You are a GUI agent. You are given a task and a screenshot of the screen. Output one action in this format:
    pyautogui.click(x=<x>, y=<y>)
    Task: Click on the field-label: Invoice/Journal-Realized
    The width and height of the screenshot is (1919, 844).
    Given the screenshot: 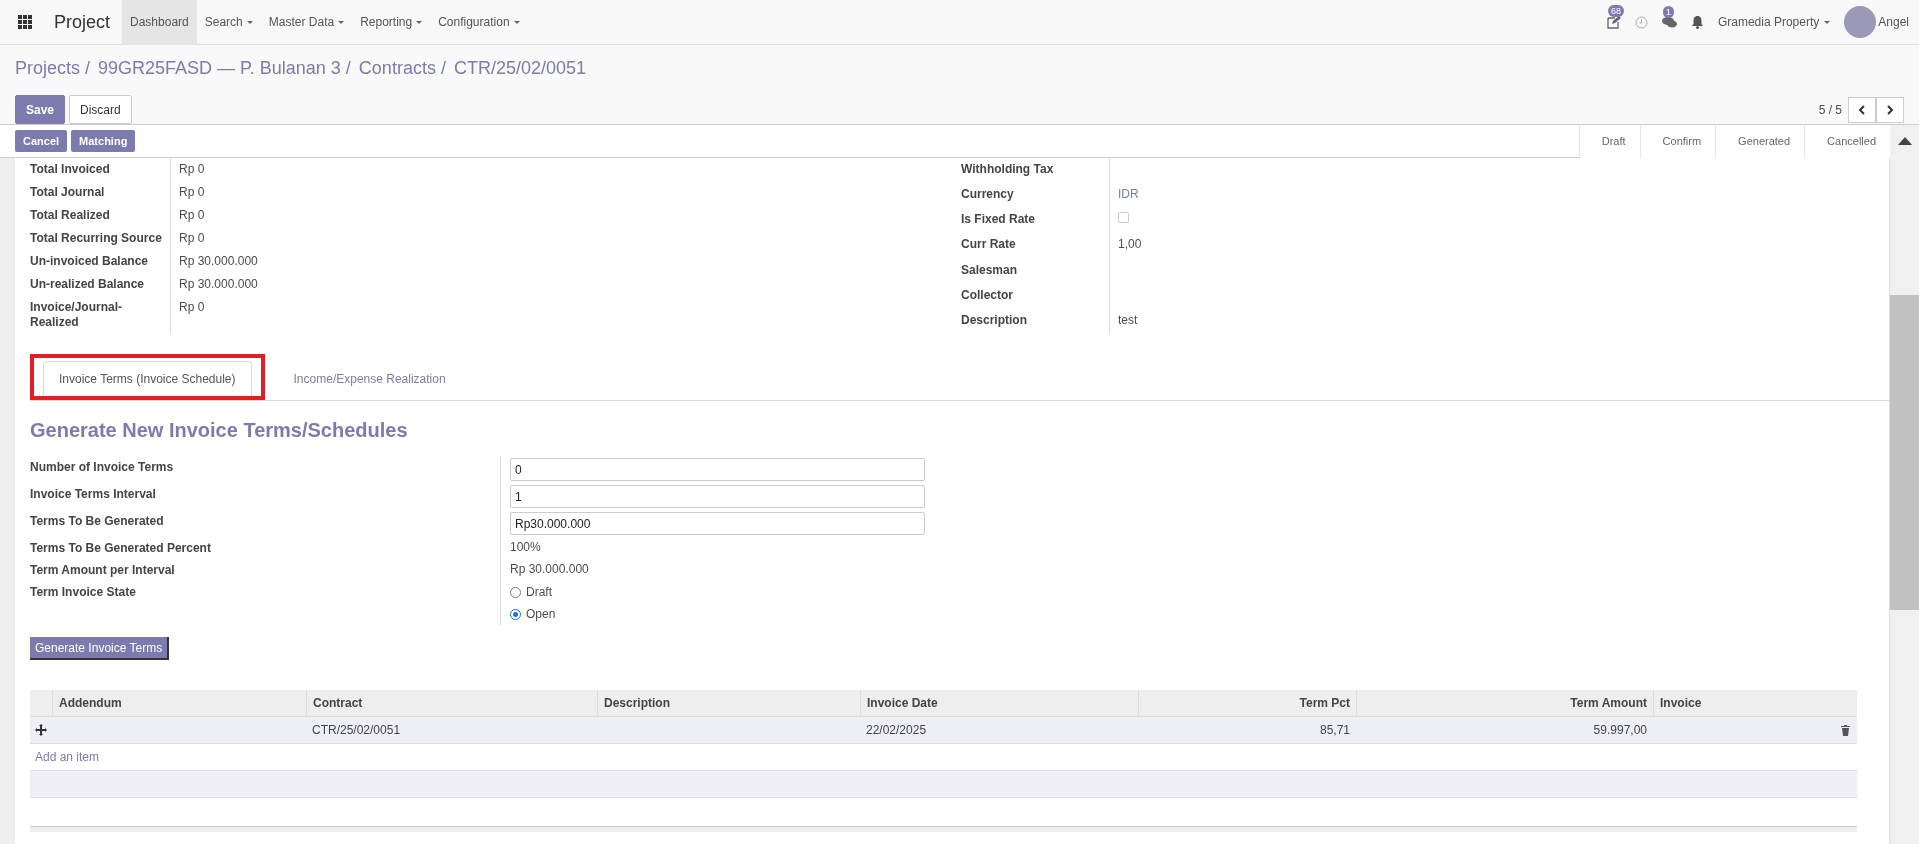 What is the action you would take?
    pyautogui.click(x=77, y=315)
    